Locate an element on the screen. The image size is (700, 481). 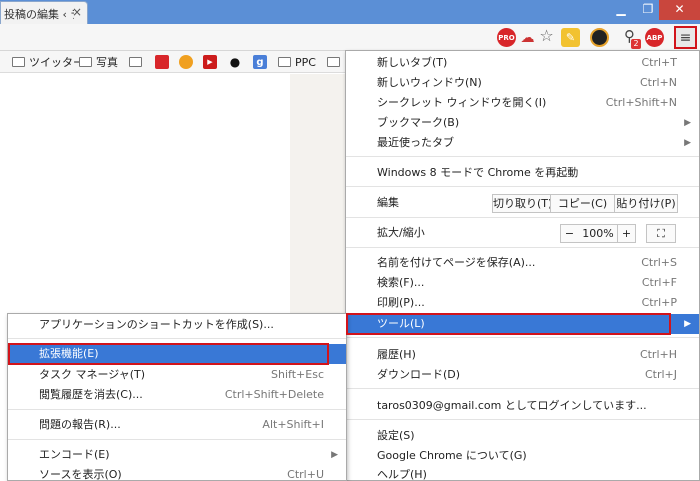
circle-extension-icon is located at coordinates (599, 37).